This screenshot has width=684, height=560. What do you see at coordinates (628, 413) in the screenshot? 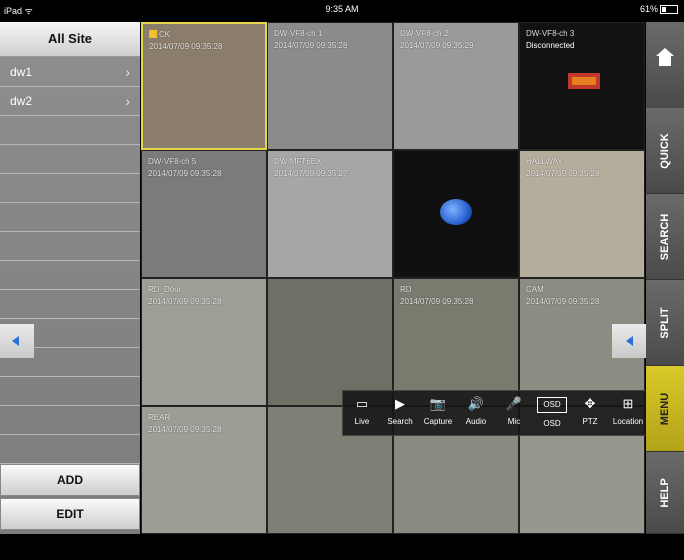
I see `toolbar-location-button: ⊞ Location` at bounding box center [628, 413].